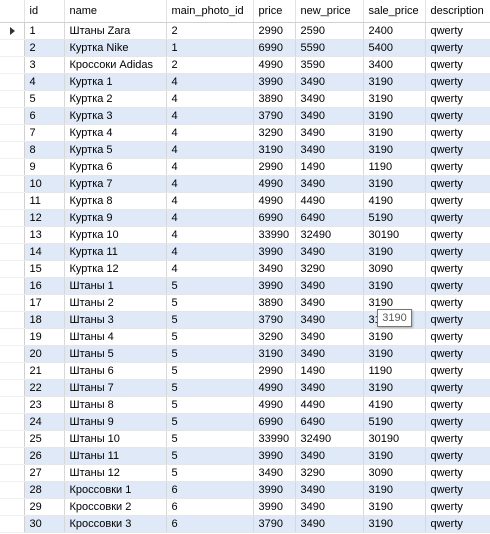 The width and height of the screenshot is (490, 534). What do you see at coordinates (274, 116) in the screenshot?
I see `cell-price: 3790` at bounding box center [274, 116].